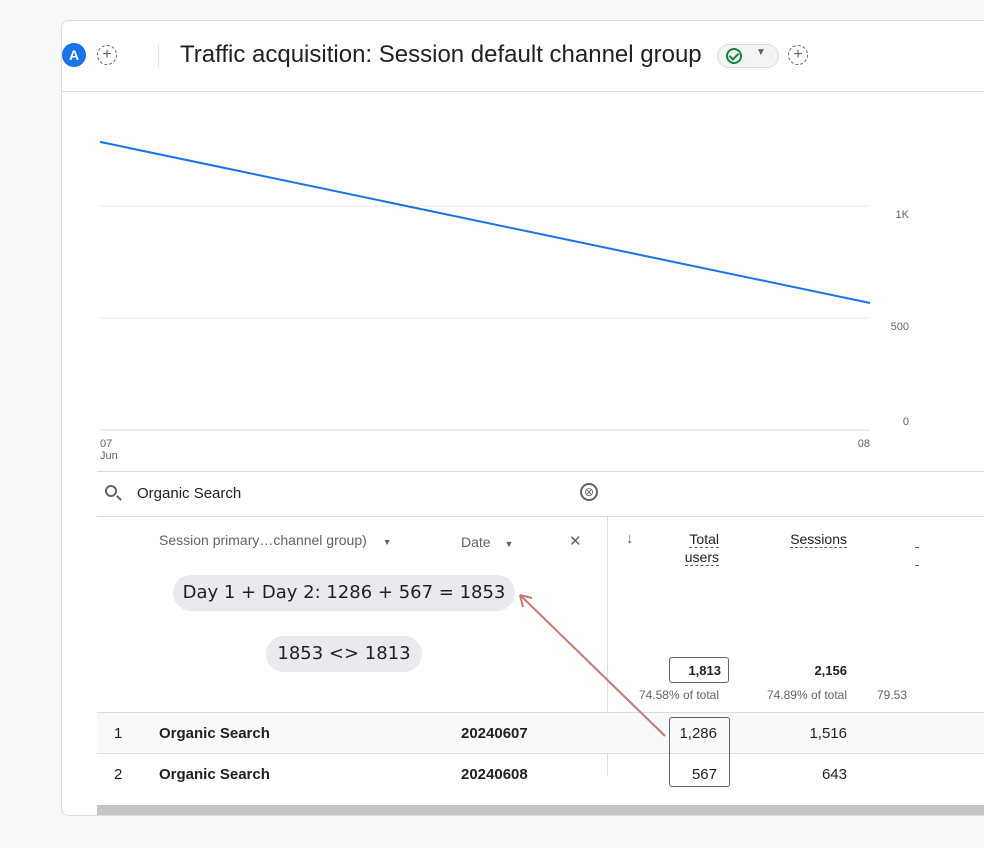 Image resolution: width=984 pixels, height=848 pixels. Describe the element at coordinates (118, 774) in the screenshot. I see `row-index: 2` at that location.